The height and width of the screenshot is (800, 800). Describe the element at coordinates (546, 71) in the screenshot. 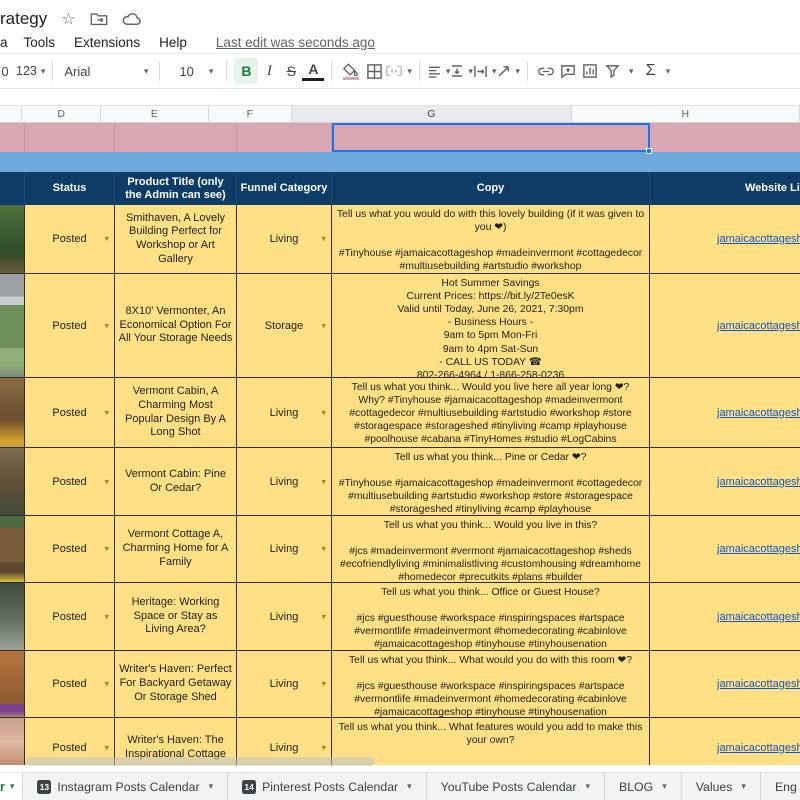

I see `insert-link-icon` at that location.